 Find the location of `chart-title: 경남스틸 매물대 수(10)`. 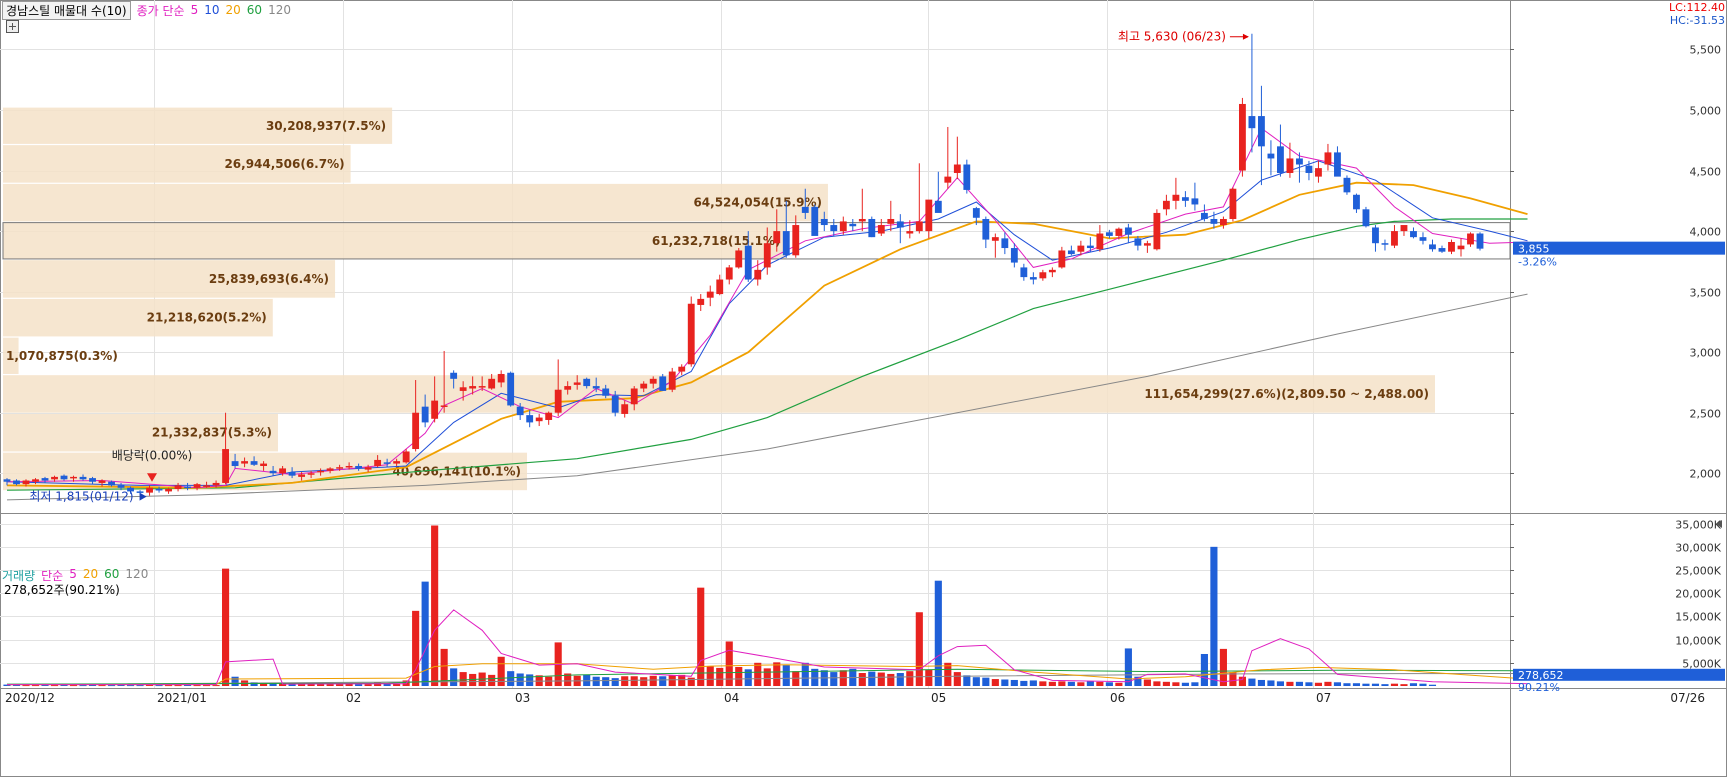

chart-title: 경남스틸 매물대 수(10) is located at coordinates (66, 10).